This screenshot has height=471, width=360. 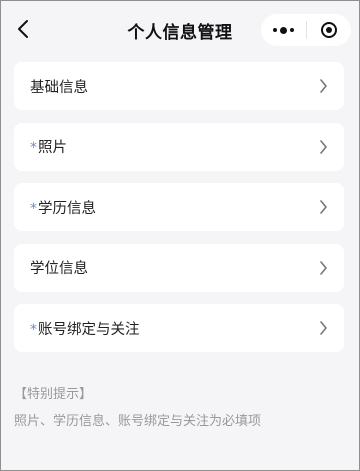 I want to click on nav-bar: 个人信息管理, so click(x=180, y=30).